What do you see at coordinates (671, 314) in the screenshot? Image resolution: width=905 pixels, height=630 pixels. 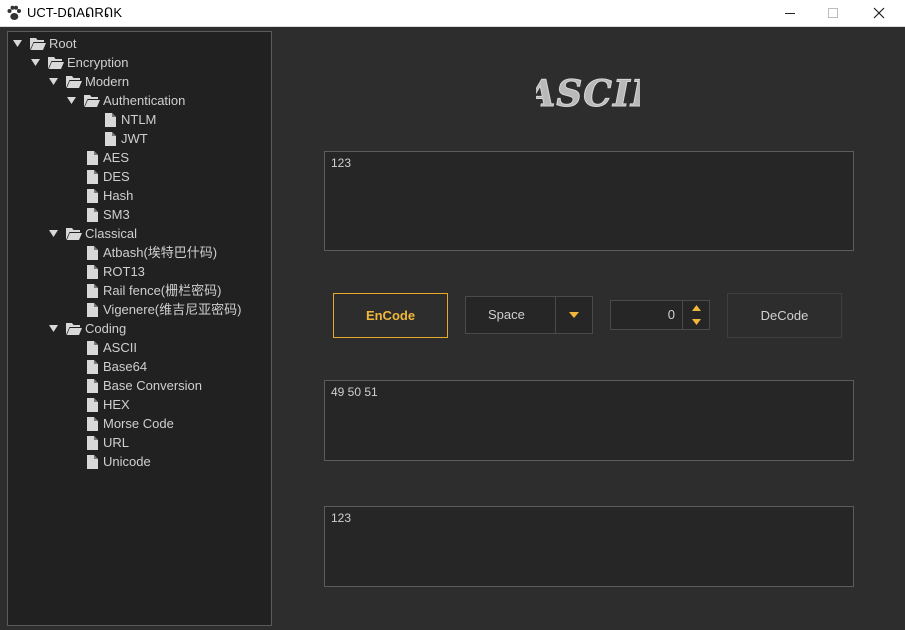 I see `offset-value: 0` at bounding box center [671, 314].